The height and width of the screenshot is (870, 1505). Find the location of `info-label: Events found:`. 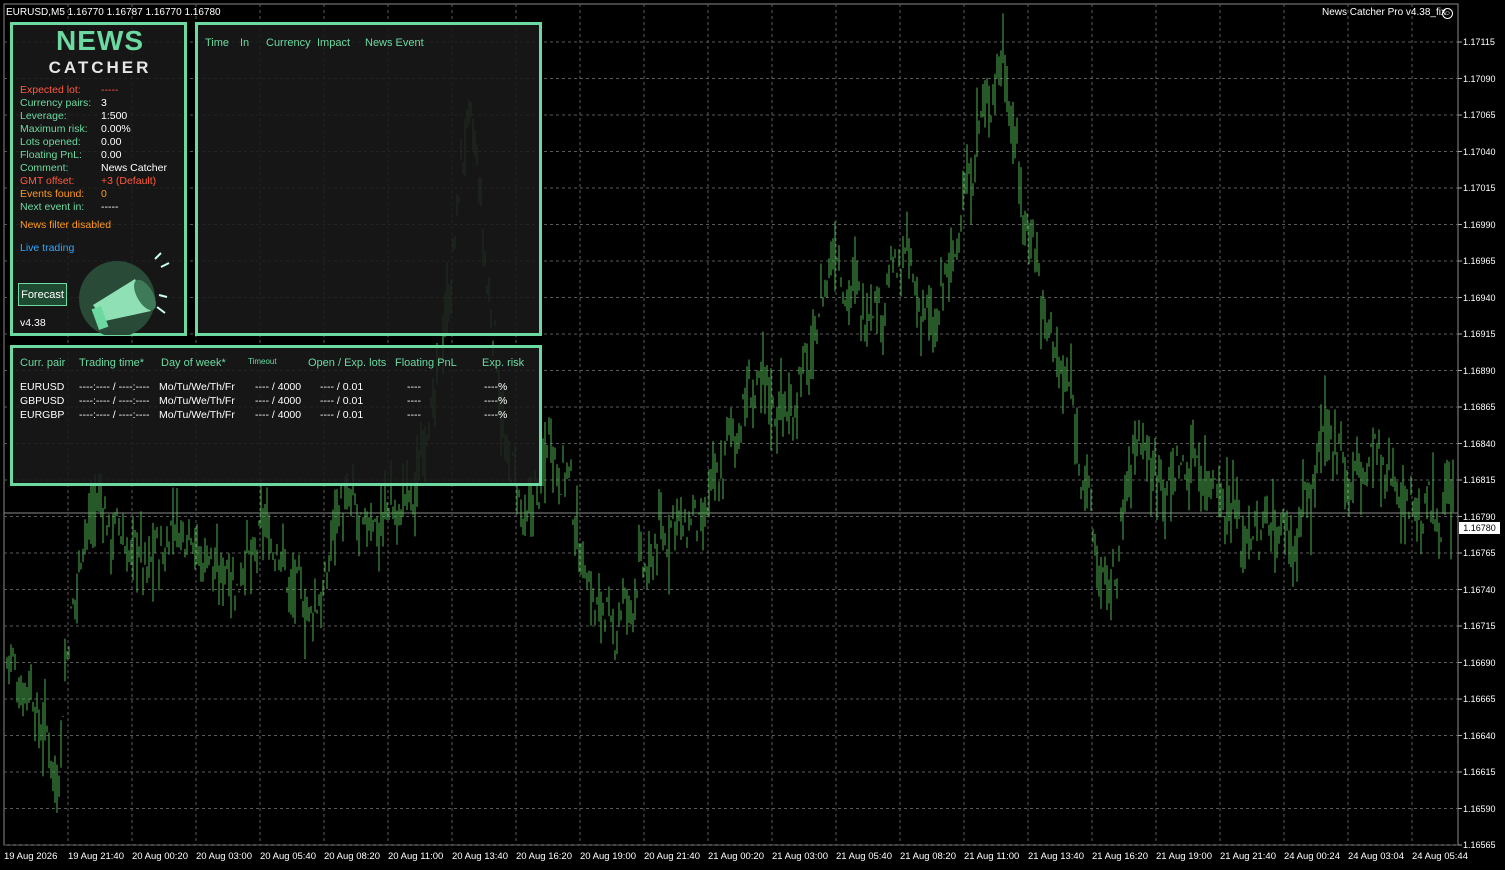

info-label: Events found: is located at coordinates (52, 194).